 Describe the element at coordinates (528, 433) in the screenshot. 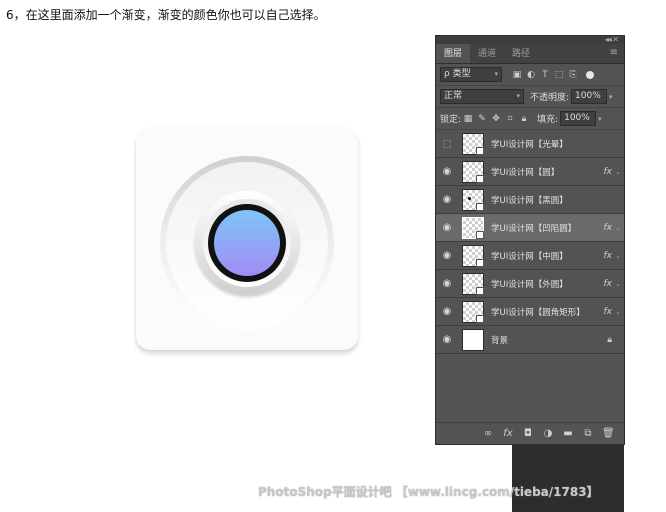

I see `add-mask-icon: ◘` at that location.